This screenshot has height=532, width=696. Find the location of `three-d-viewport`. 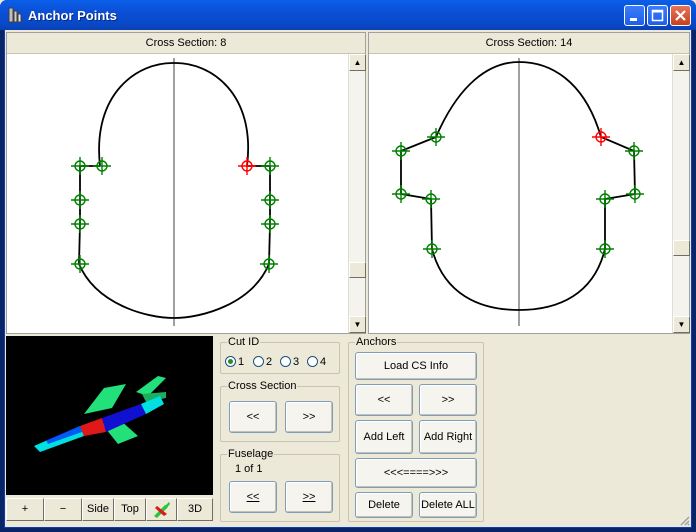

three-d-viewport is located at coordinates (109, 415).